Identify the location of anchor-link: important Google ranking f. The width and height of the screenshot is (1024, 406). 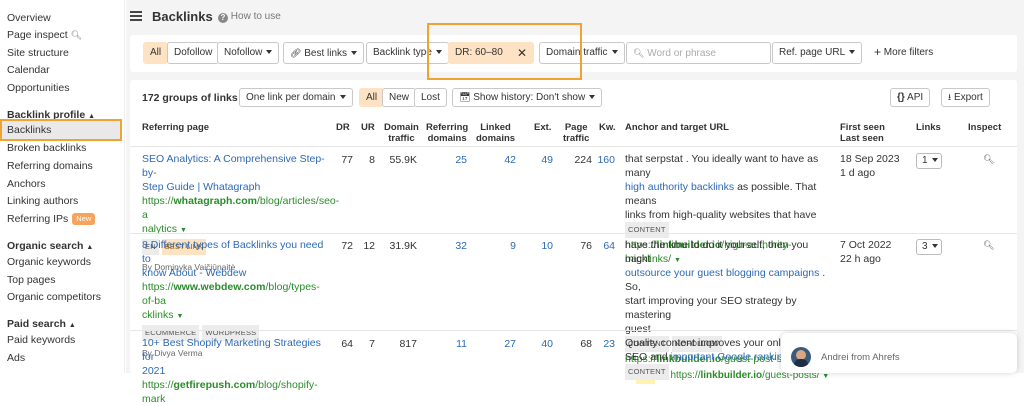
(733, 357).